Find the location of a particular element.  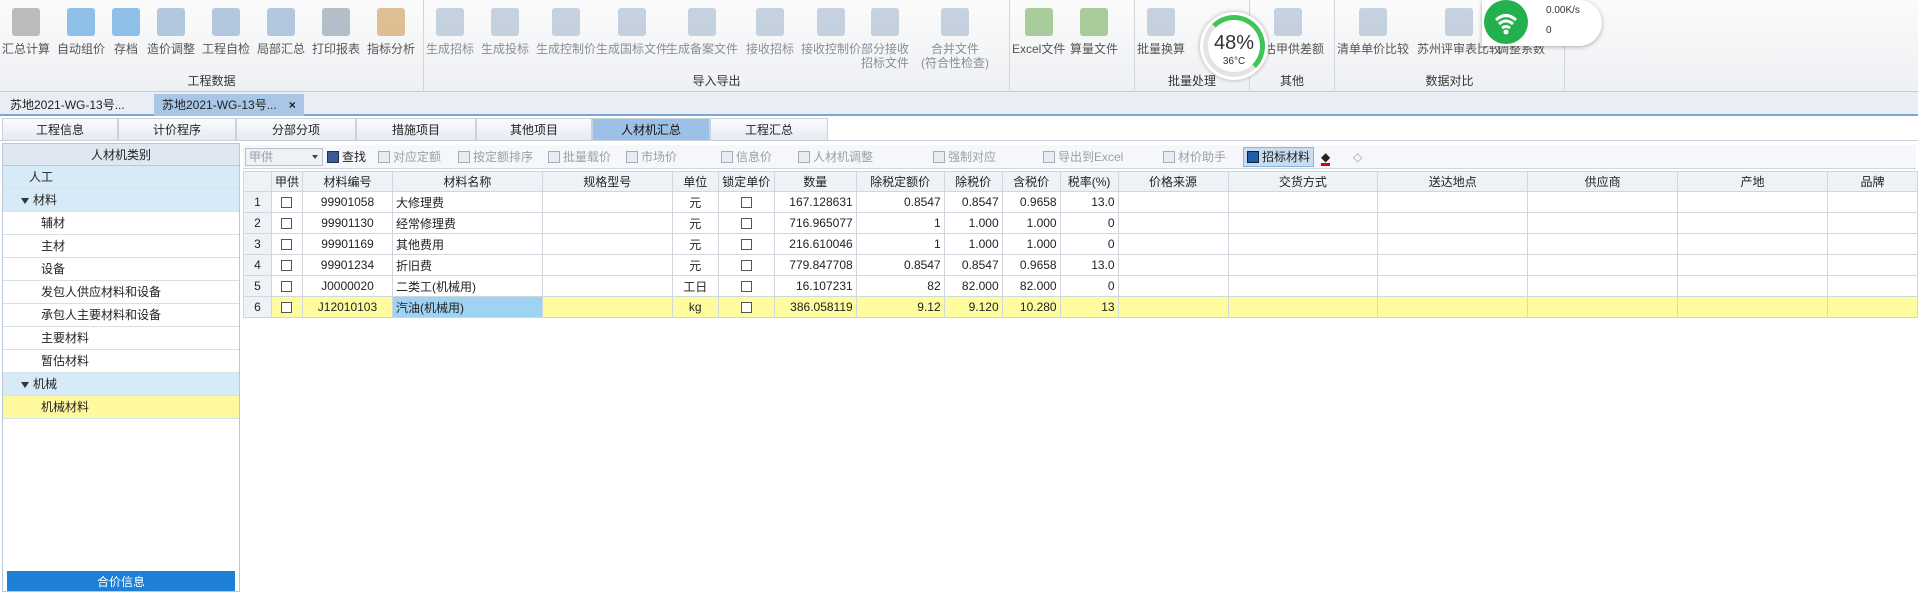

name-cell: 二类工(机械用) is located at coordinates (467, 286).